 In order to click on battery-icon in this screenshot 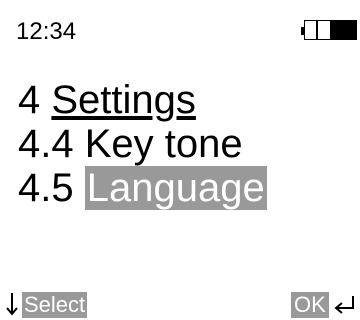, I will do `click(330, 31)`.